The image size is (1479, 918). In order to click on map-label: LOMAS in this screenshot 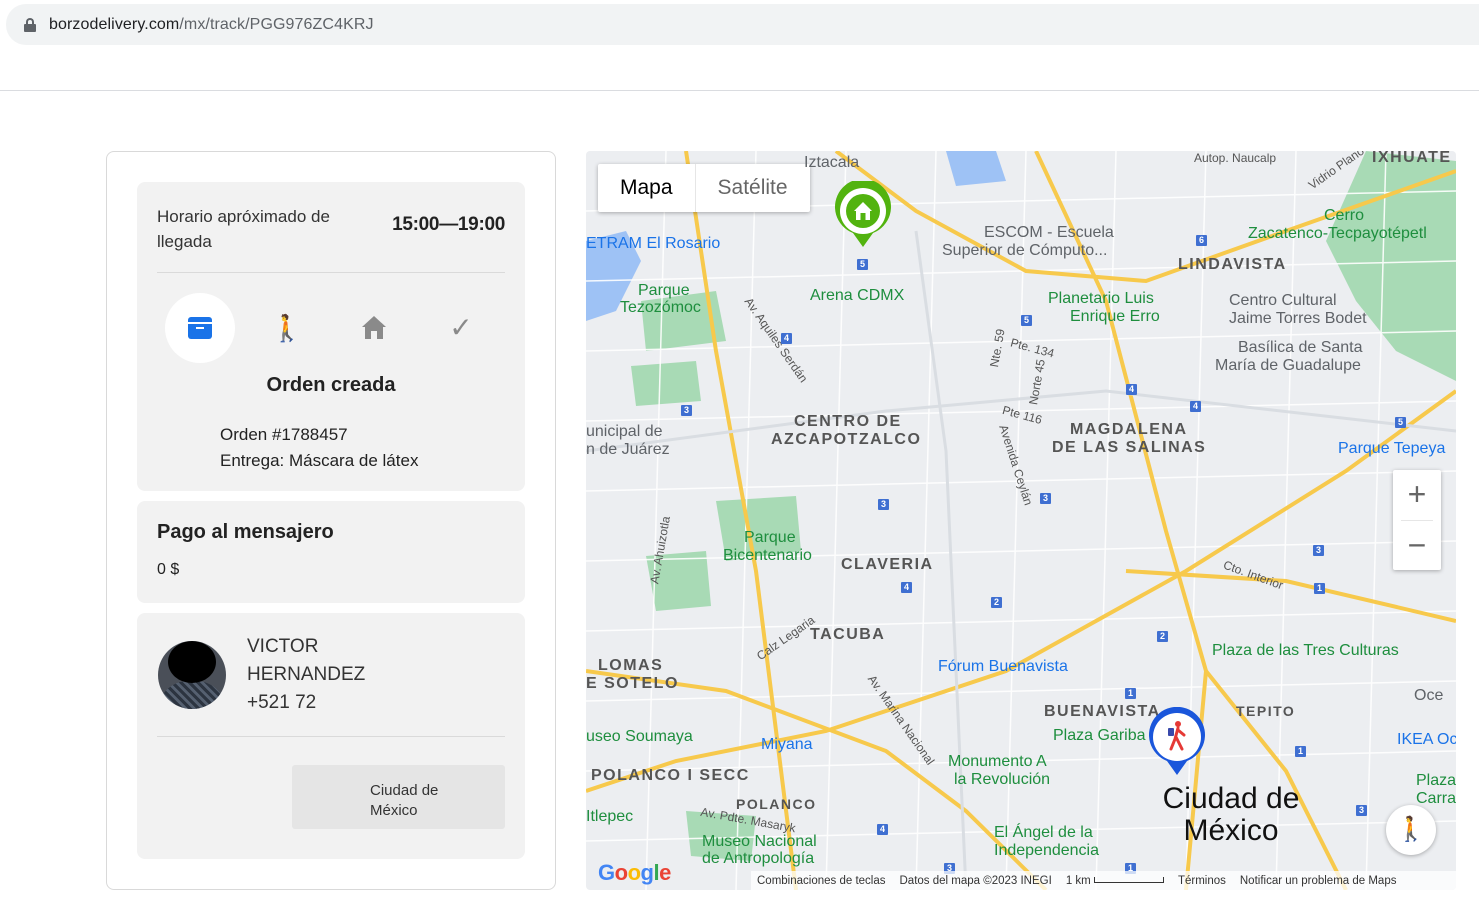, I will do `click(631, 665)`.